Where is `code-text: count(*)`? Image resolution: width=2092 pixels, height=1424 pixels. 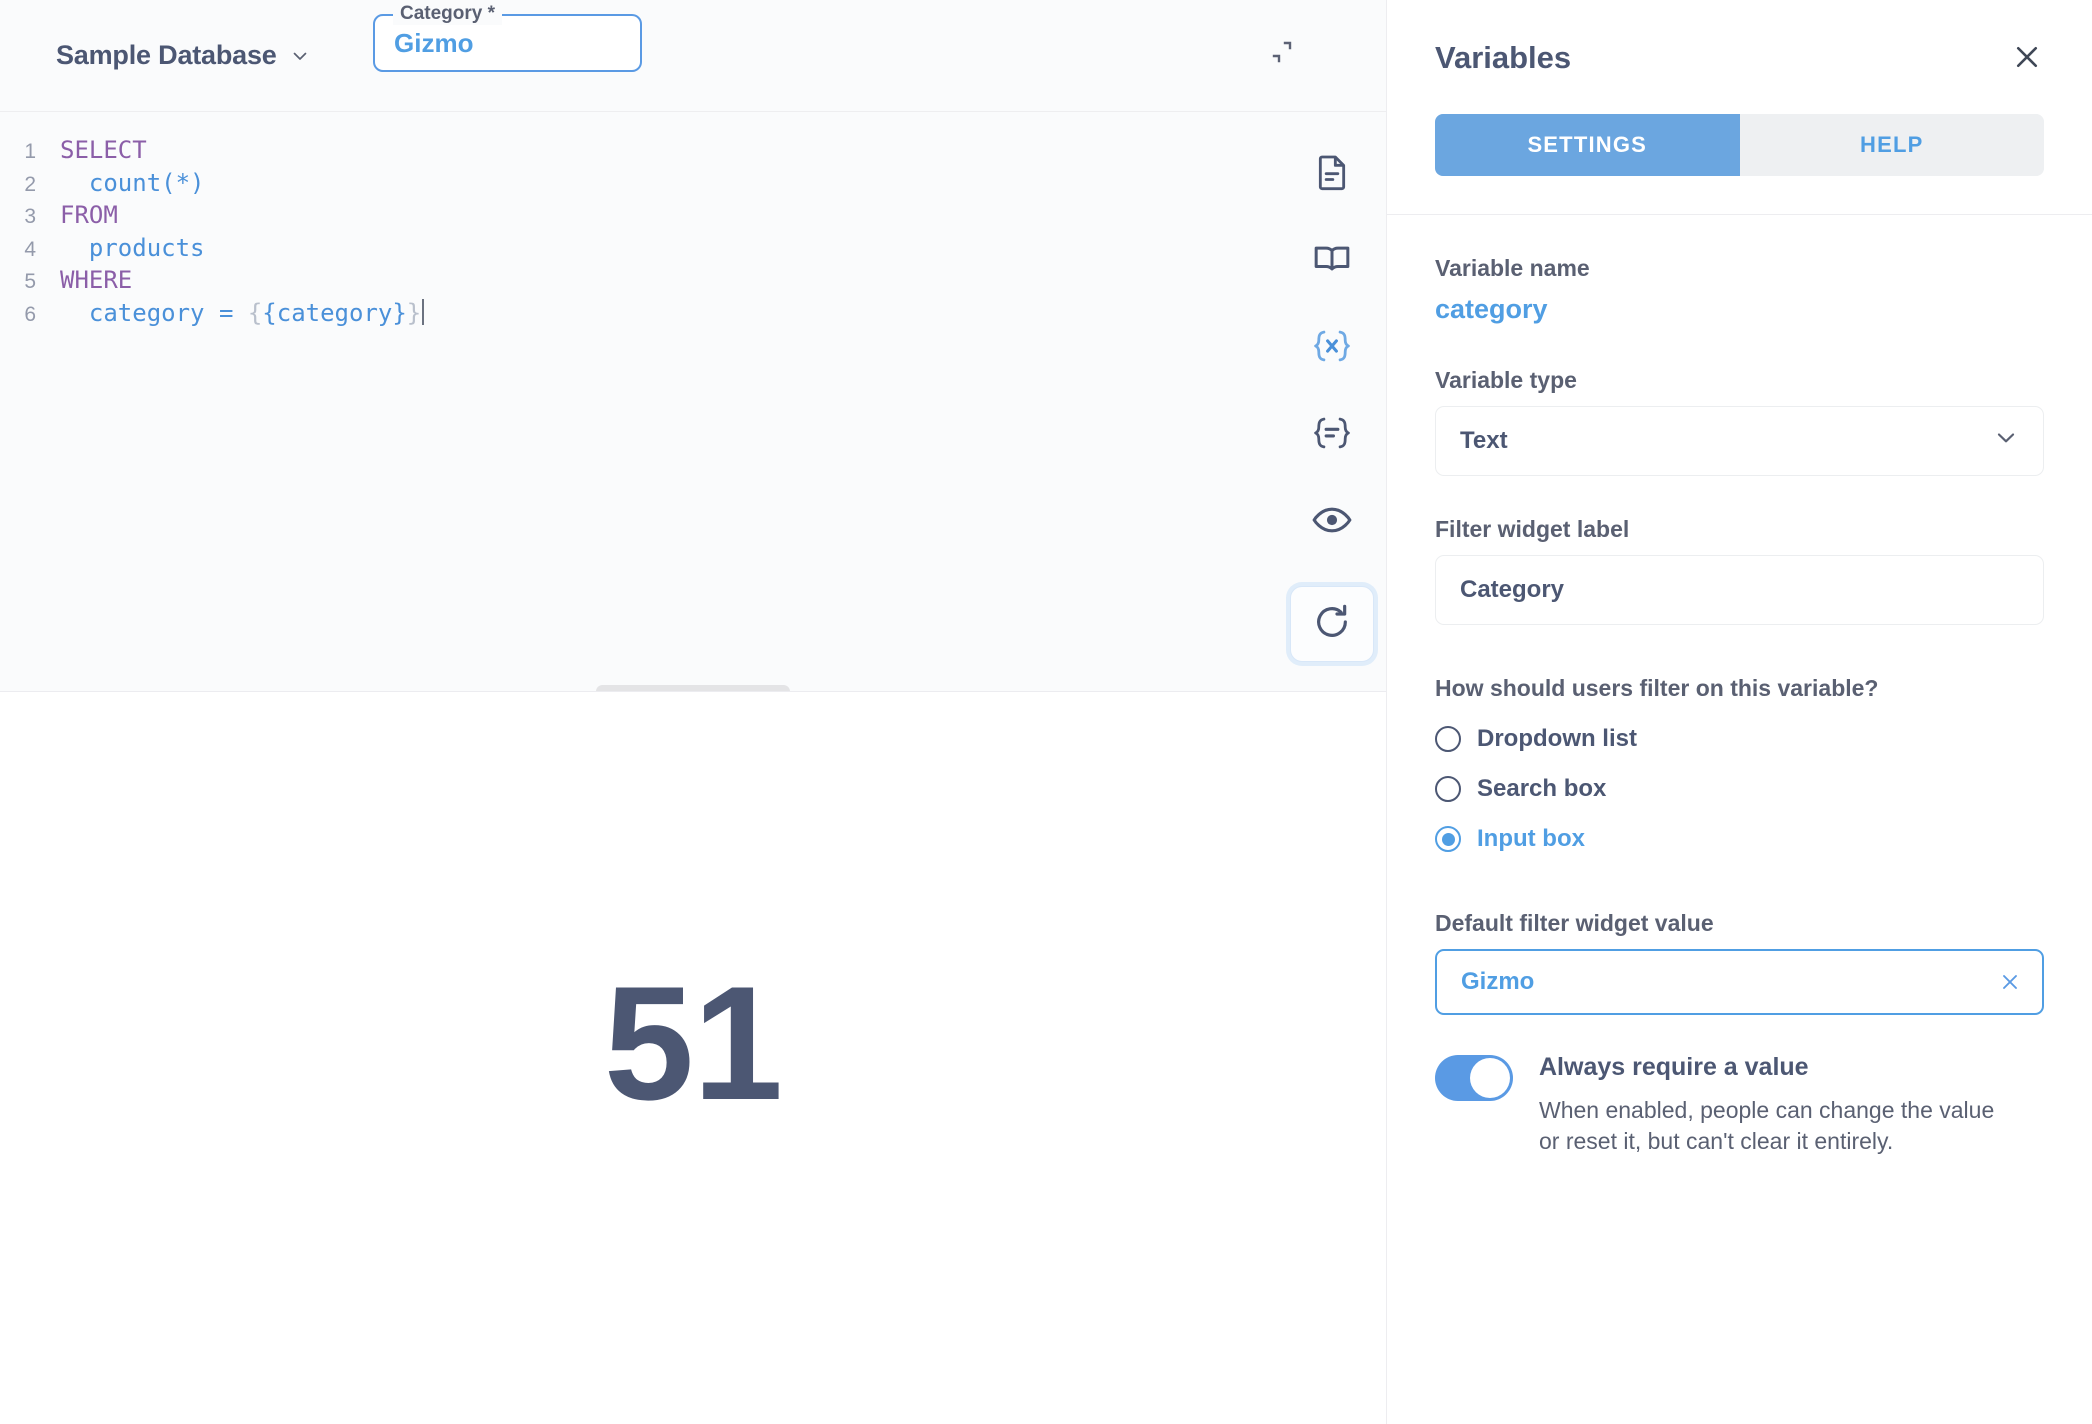
code-text: count(*) is located at coordinates (146, 182).